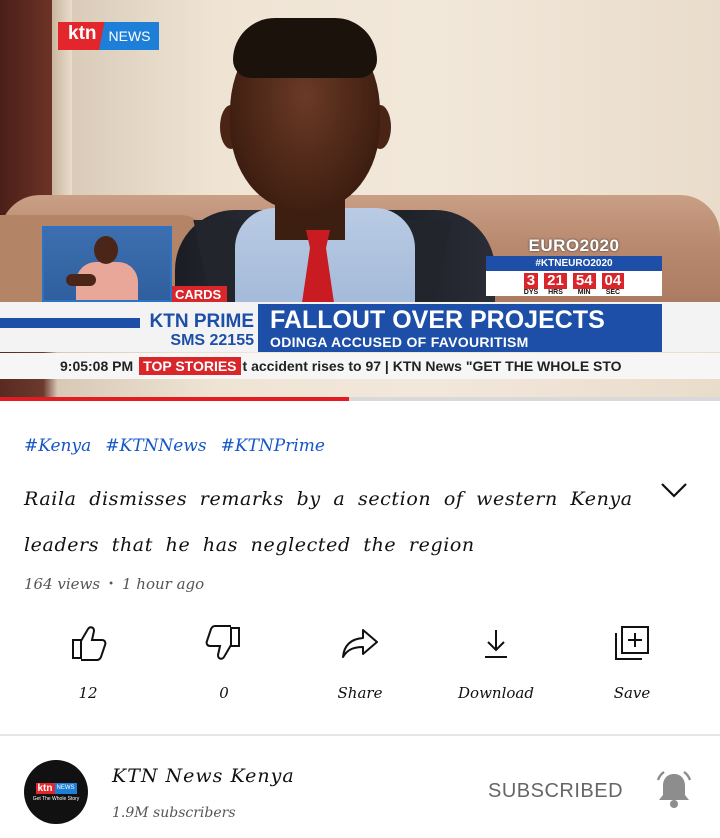  Describe the element at coordinates (224, 693) in the screenshot. I see `dislike-count: 0` at that location.